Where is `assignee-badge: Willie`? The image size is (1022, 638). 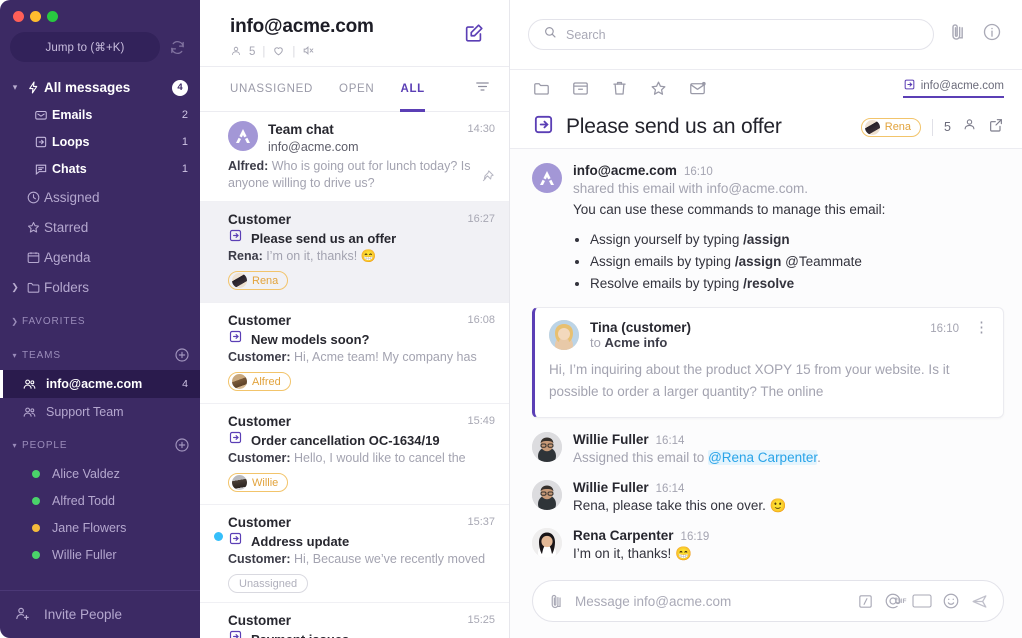
assignee-badge: Willie is located at coordinates (258, 482).